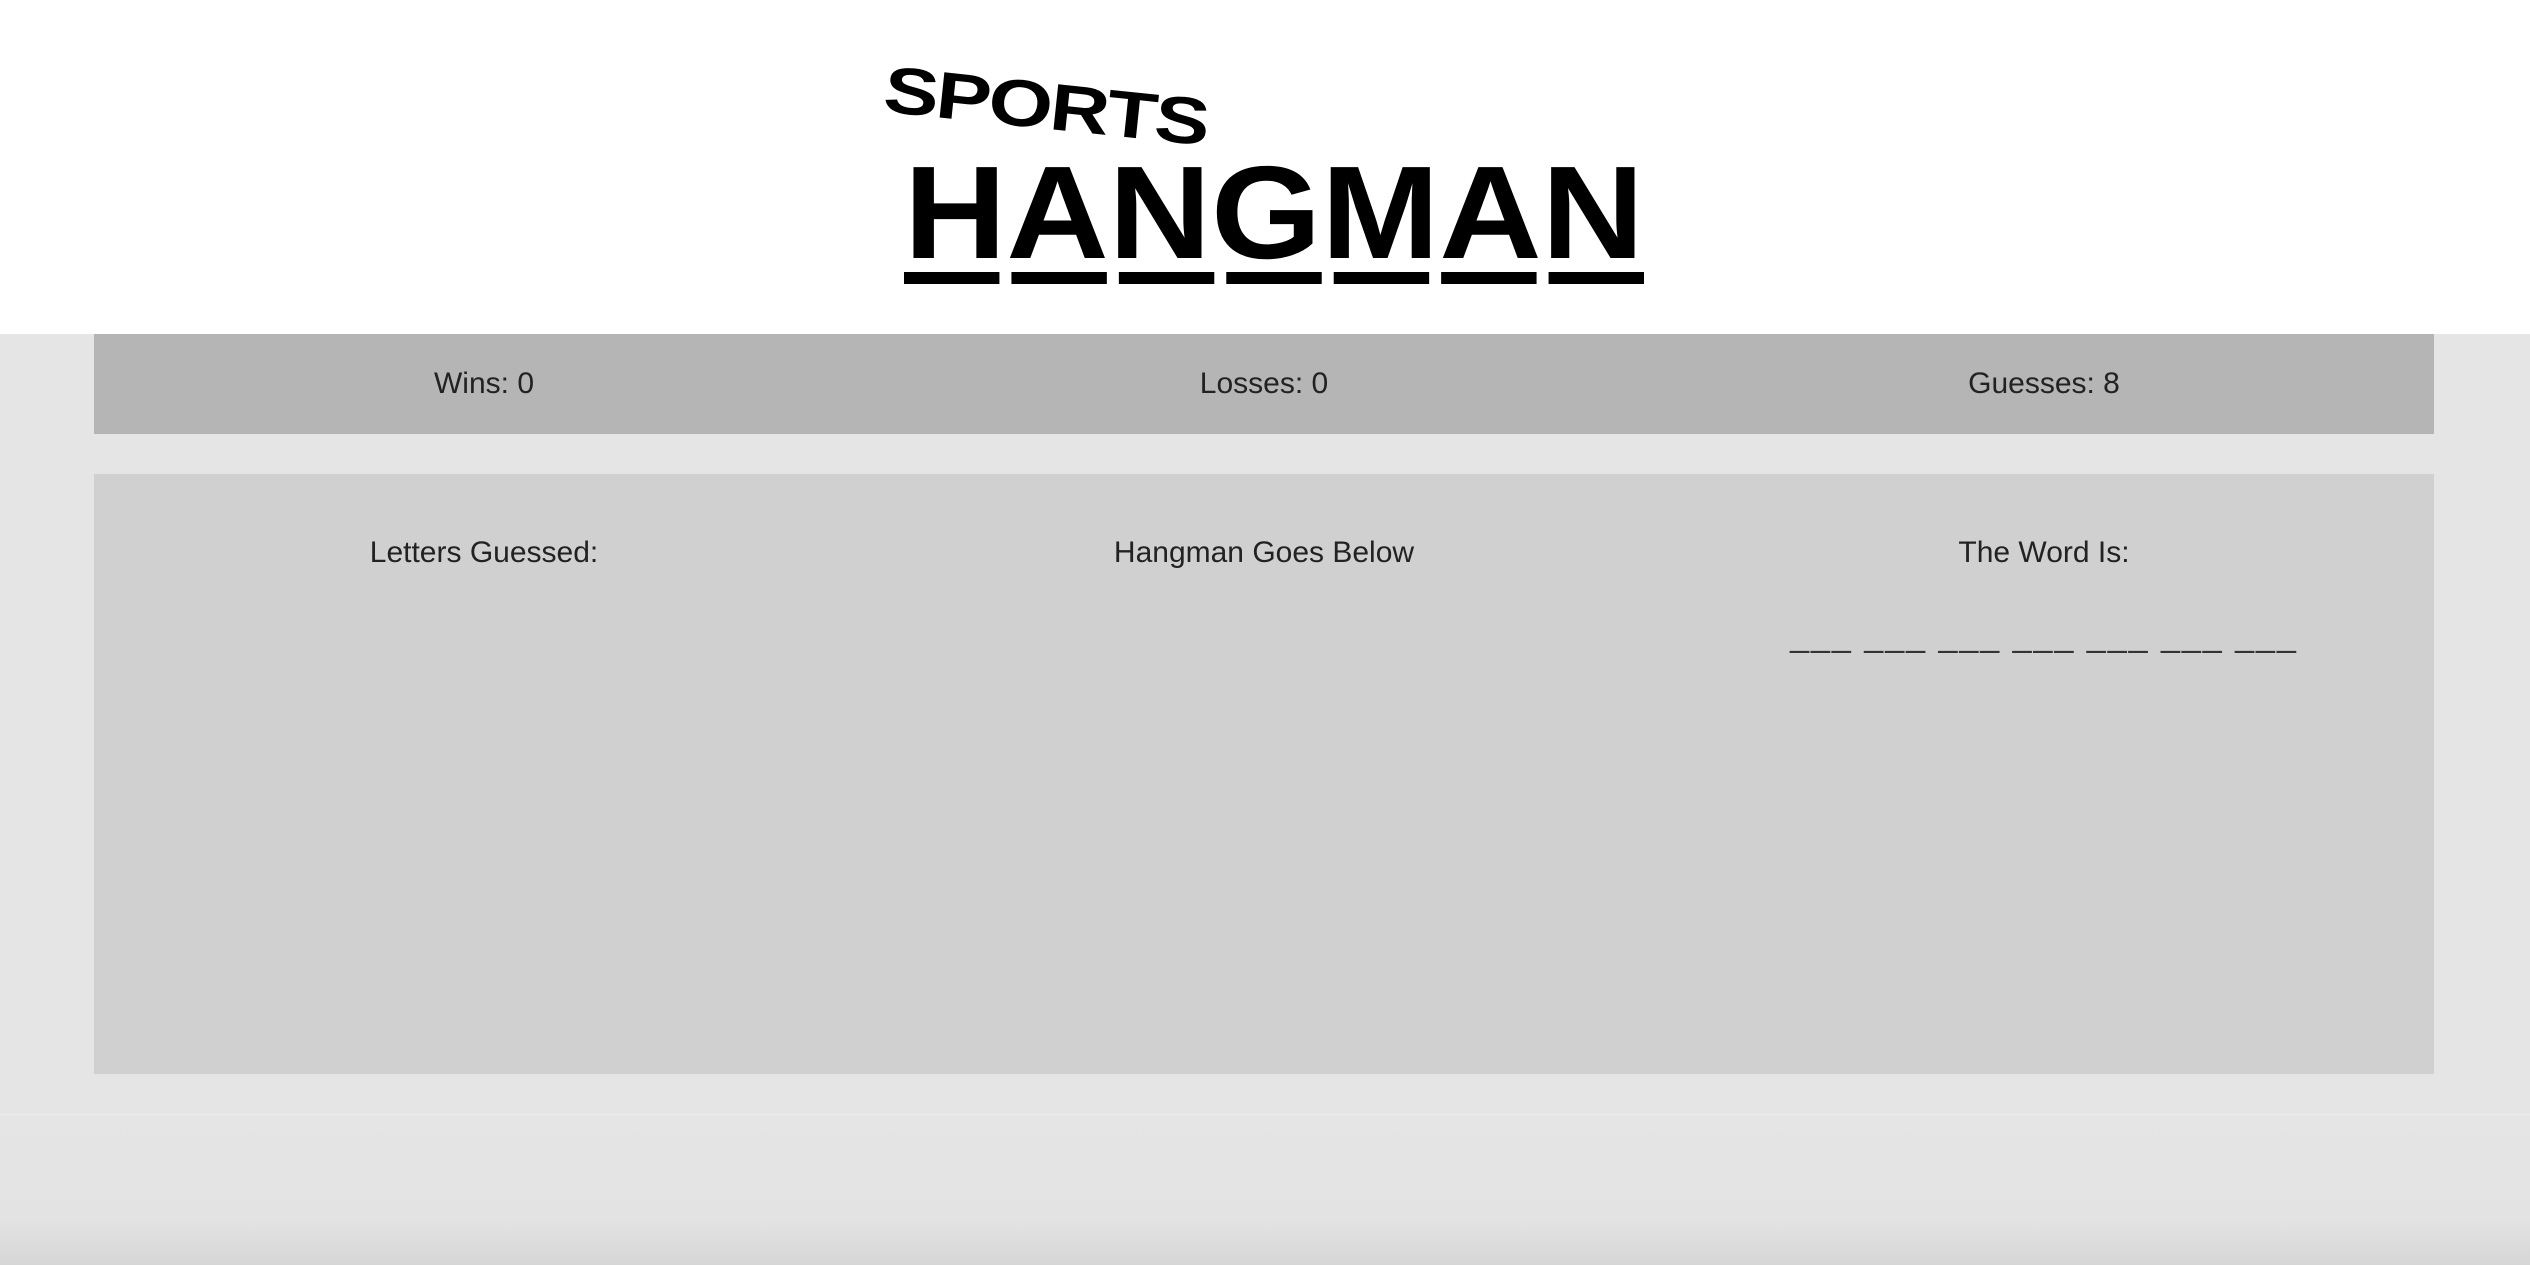 Image resolution: width=2530 pixels, height=1265 pixels. Describe the element at coordinates (2044, 774) in the screenshot. I see `word-section: The Word Is: ___ ___ ___ ___ ___ ___ ___` at that location.